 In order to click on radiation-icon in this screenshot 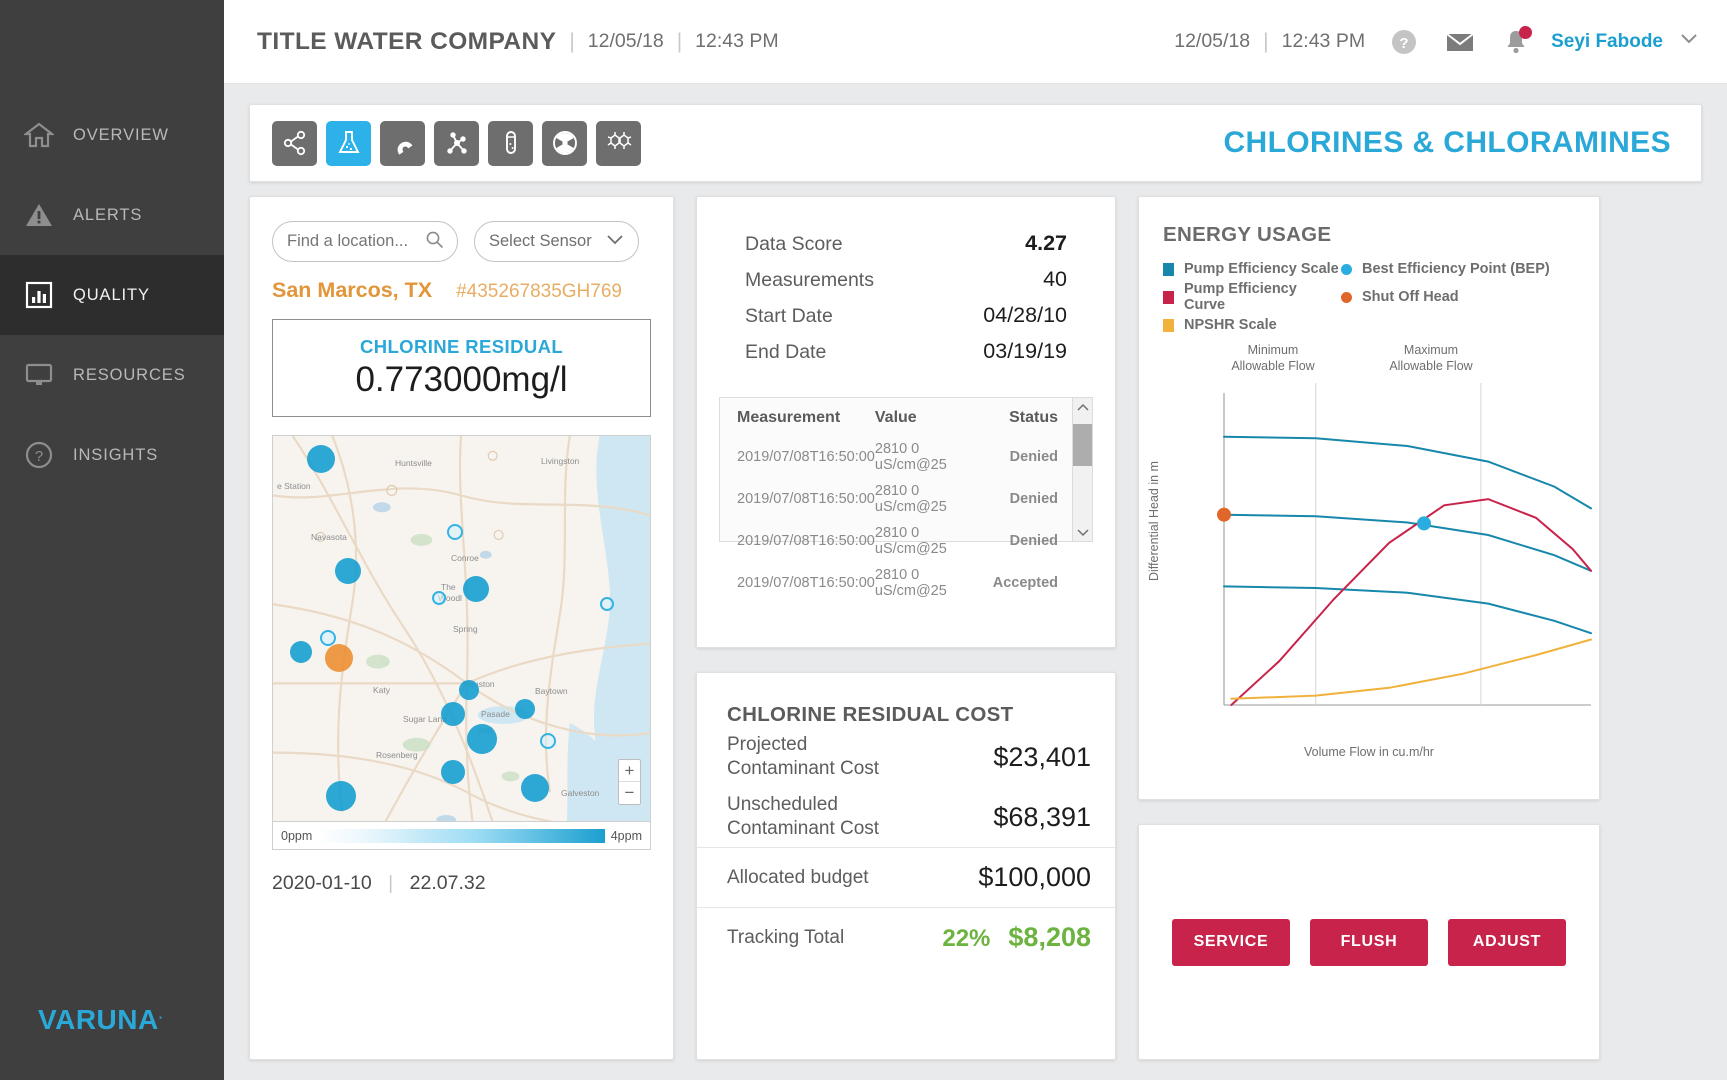, I will do `click(564, 143)`.